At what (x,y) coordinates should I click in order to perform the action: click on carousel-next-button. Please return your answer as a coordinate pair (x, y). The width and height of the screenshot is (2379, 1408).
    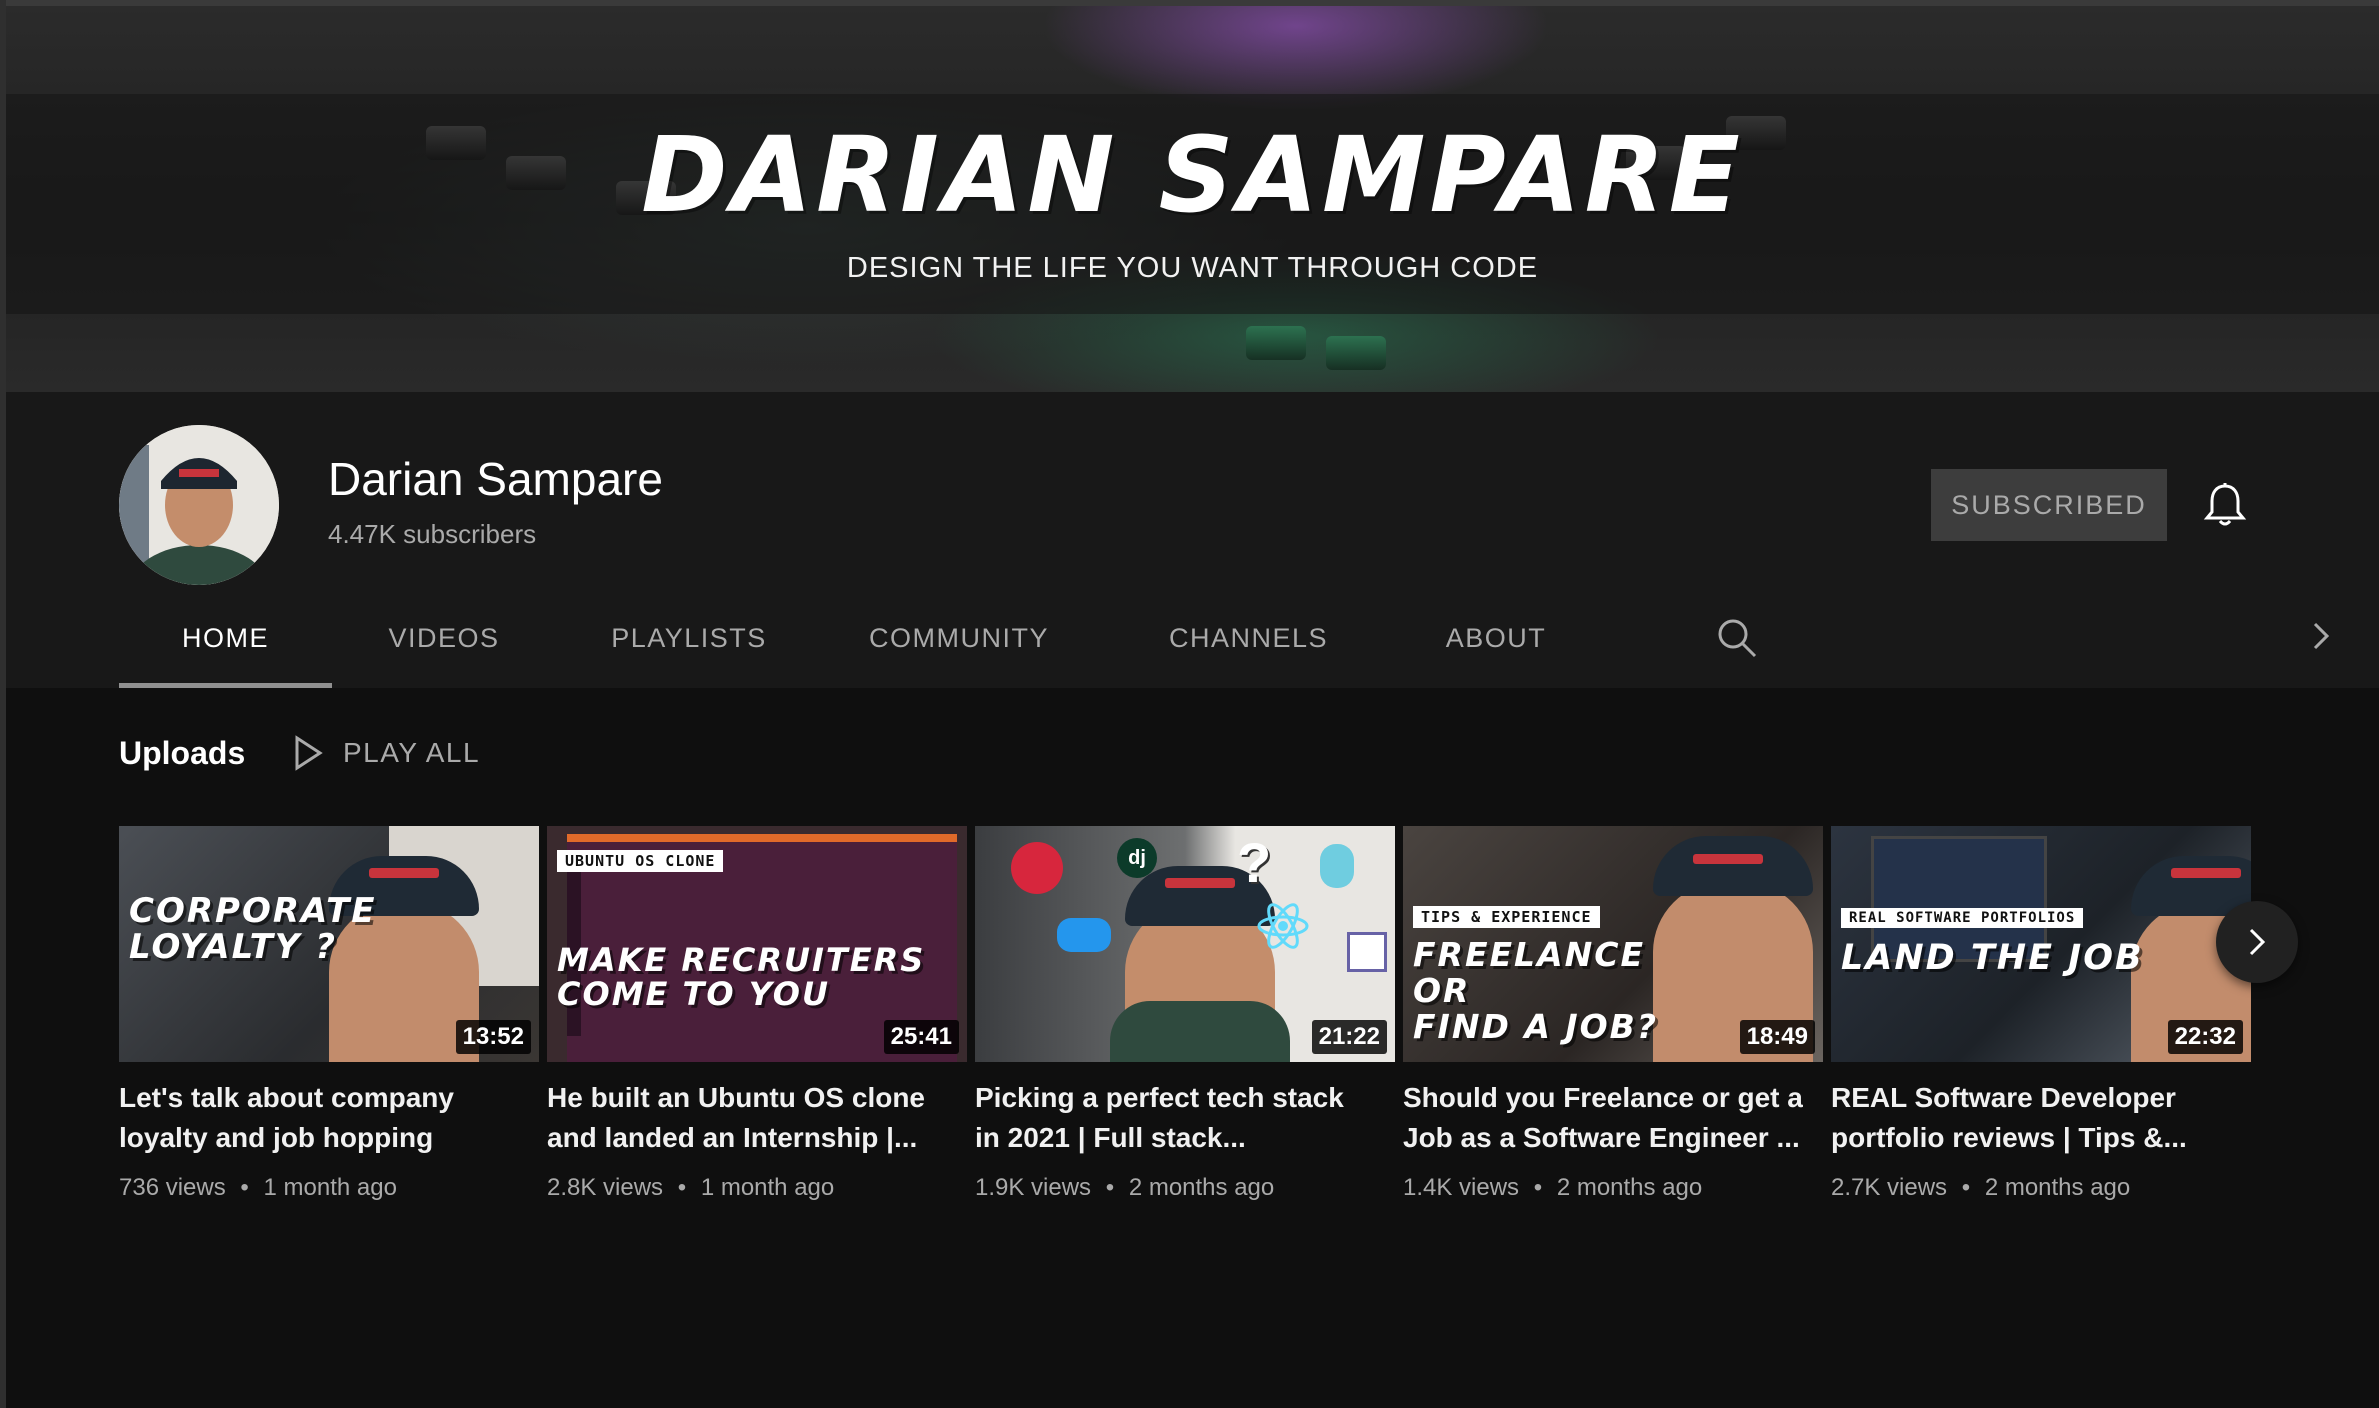
    Looking at the image, I should click on (2257, 942).